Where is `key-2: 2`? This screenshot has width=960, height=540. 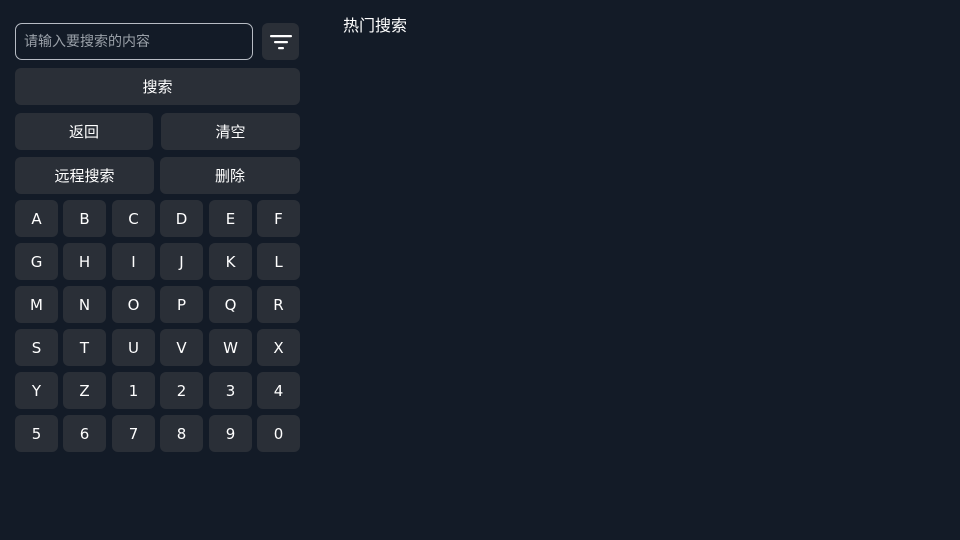 key-2: 2 is located at coordinates (181, 390).